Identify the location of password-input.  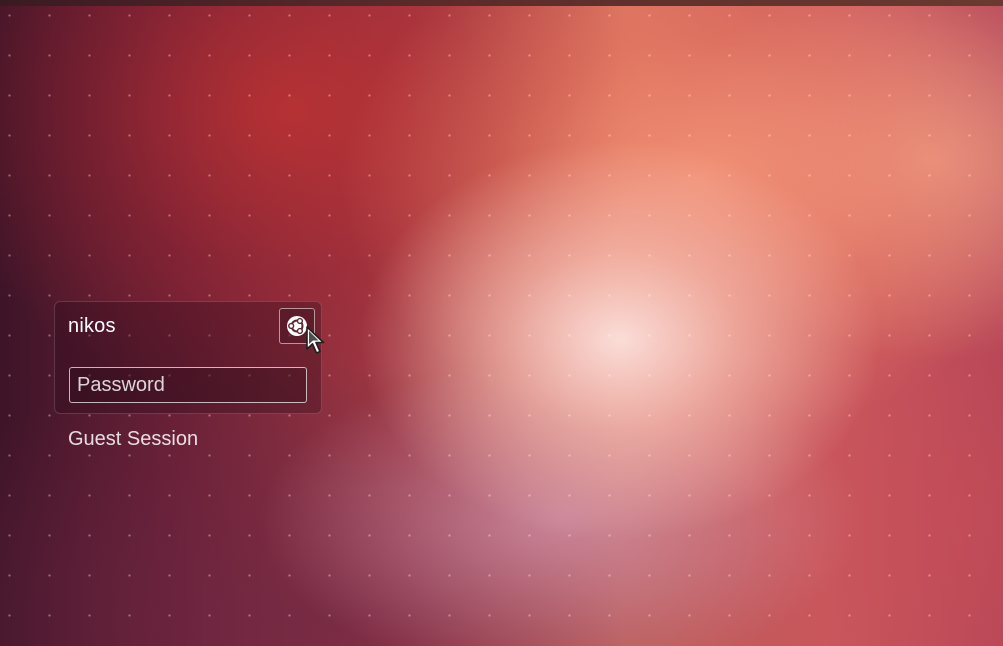
(188, 385).